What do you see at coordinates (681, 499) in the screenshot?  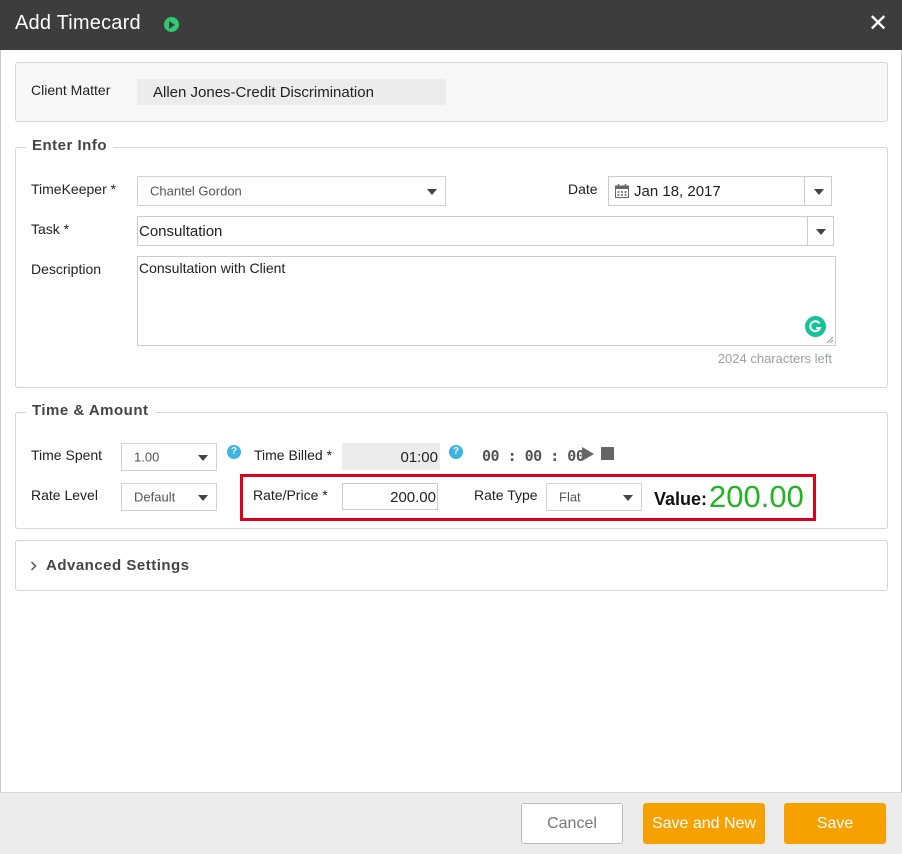 I see `value-label: Value:` at bounding box center [681, 499].